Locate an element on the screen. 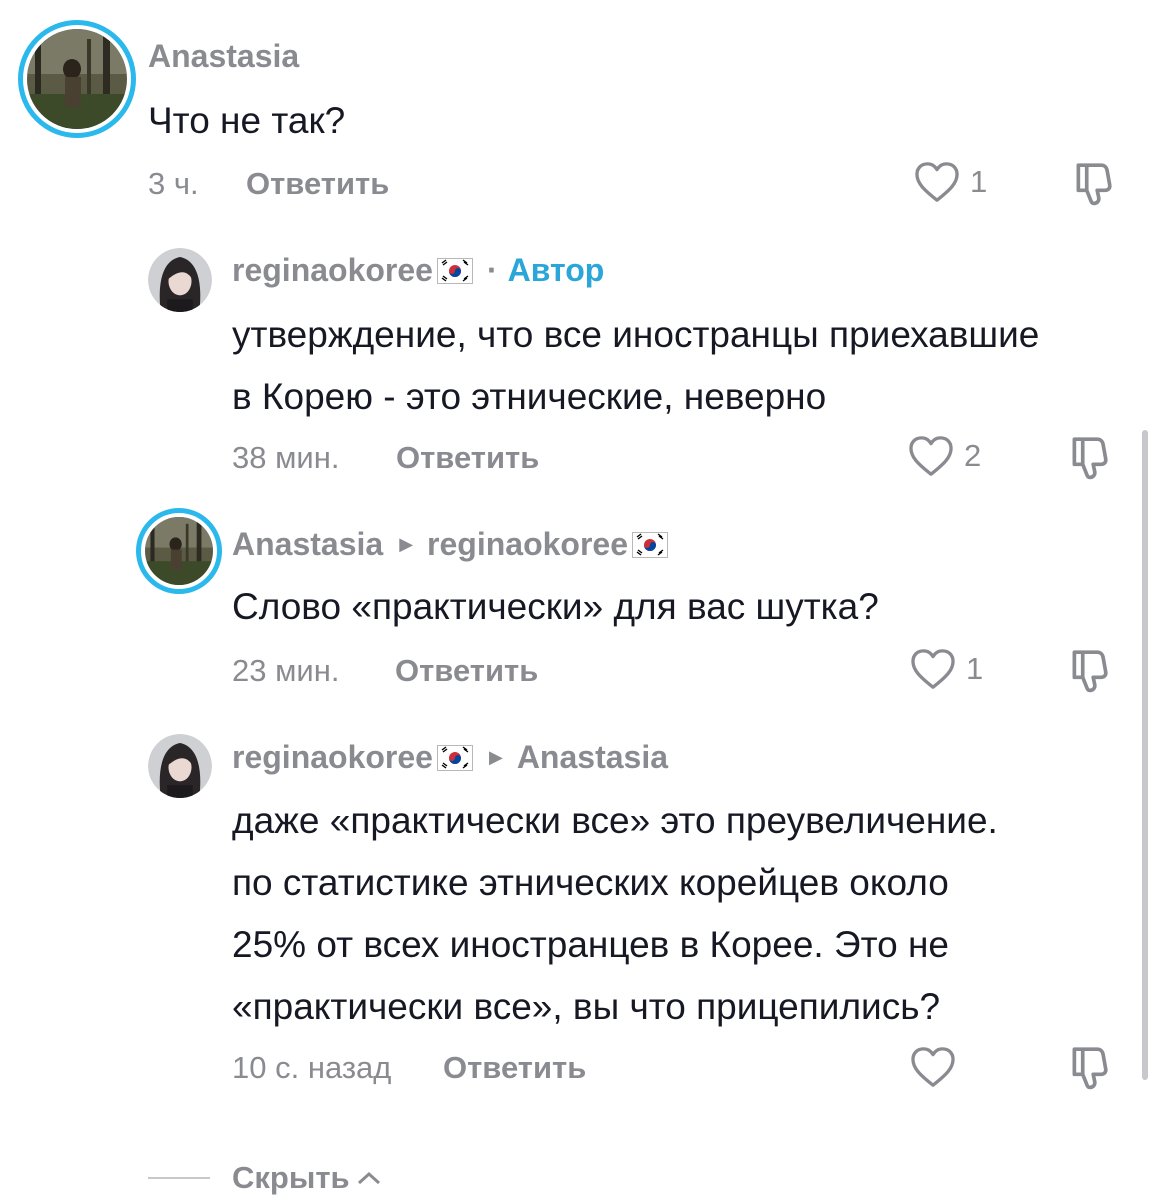  timestamp: 38 мин. is located at coordinates (286, 457).